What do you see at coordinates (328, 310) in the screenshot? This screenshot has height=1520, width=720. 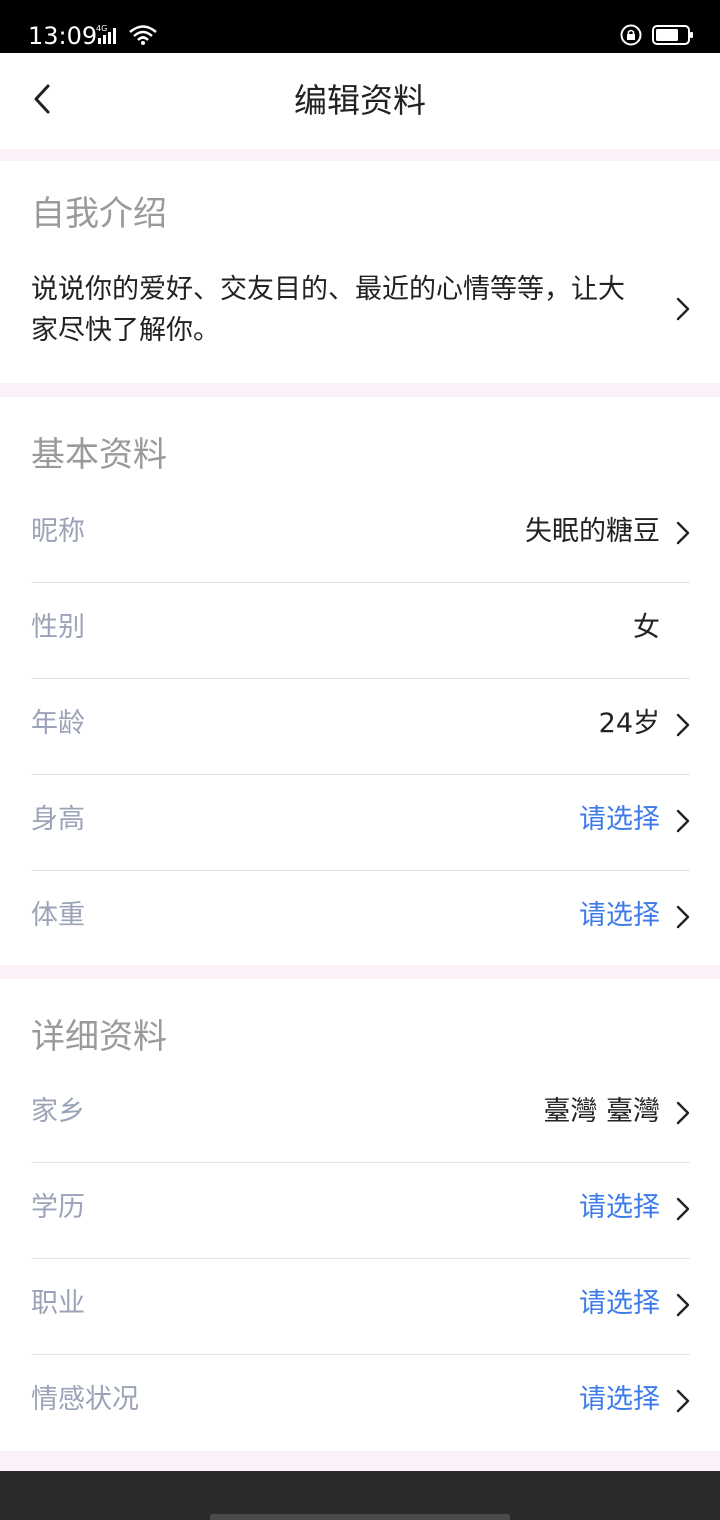 I see `intro-placeholder: 说说你的爱好、交友目的、最近的心情等等，让大家尽快了解你。` at bounding box center [328, 310].